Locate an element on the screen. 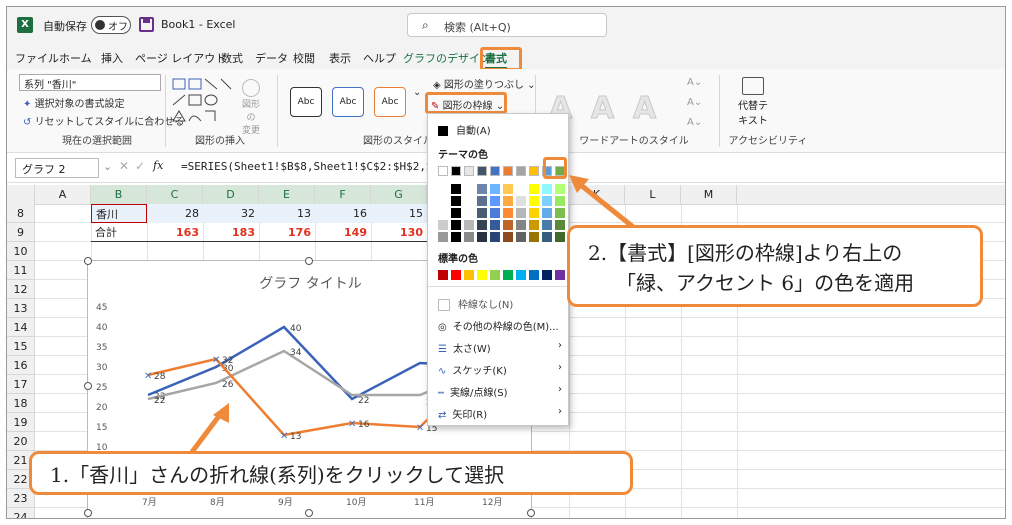 This screenshot has height=525, width=1012. step1-callout: 1.「香川」さんの折れ線(系列)をクリックして選択 is located at coordinates (331, 473).